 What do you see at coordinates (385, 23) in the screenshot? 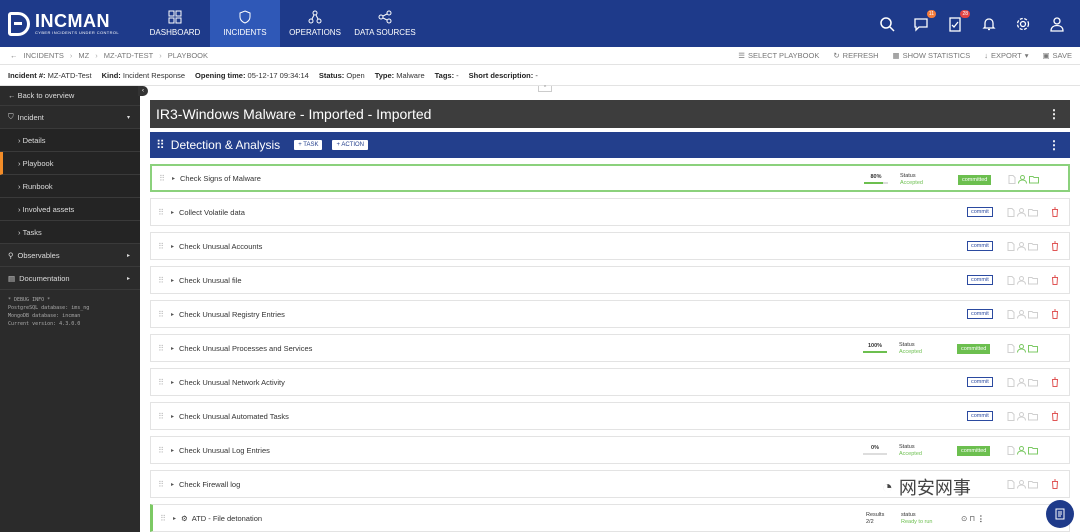
I see `nav-data-sources: DATA SOURCES` at bounding box center [385, 23].